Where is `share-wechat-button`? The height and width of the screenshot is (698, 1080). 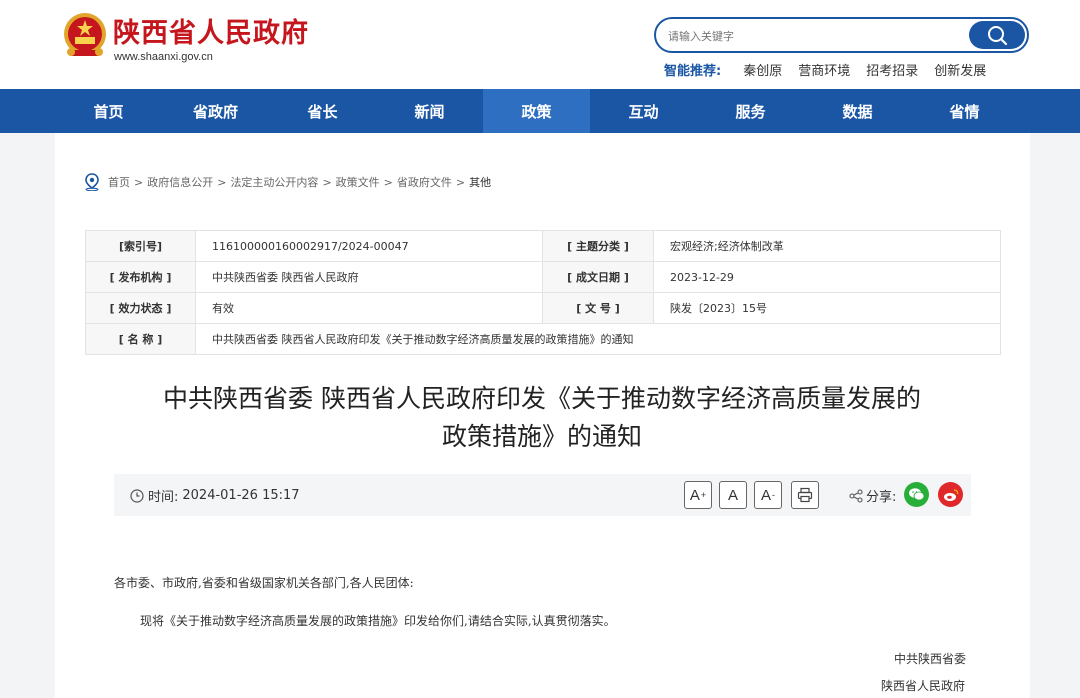 share-wechat-button is located at coordinates (916, 494).